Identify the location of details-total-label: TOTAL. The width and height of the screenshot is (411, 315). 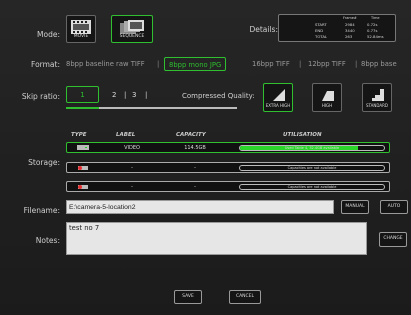
(321, 36).